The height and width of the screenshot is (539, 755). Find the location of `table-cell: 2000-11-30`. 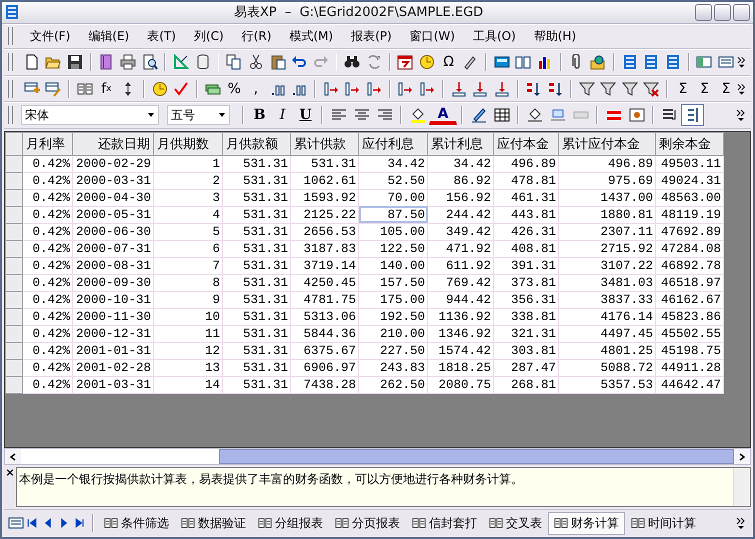

table-cell: 2000-11-30 is located at coordinates (113, 317).